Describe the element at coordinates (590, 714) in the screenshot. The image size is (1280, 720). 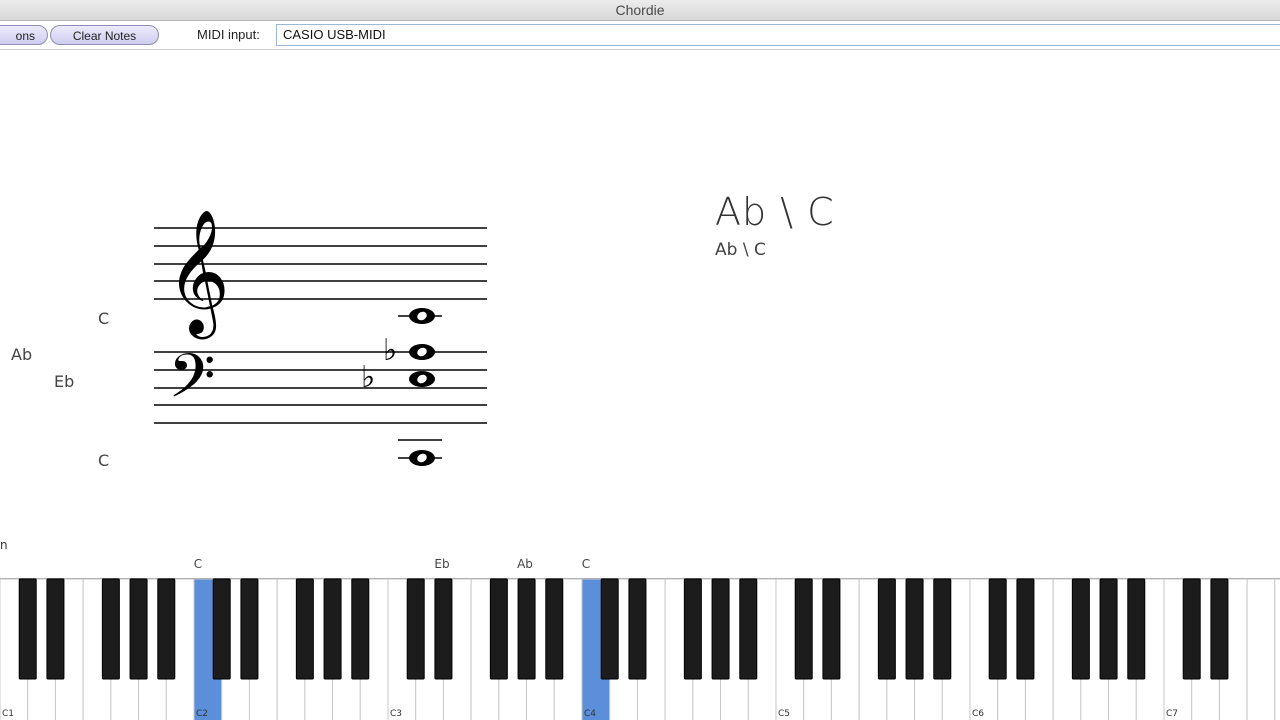
I see `octave-label: C4` at that location.